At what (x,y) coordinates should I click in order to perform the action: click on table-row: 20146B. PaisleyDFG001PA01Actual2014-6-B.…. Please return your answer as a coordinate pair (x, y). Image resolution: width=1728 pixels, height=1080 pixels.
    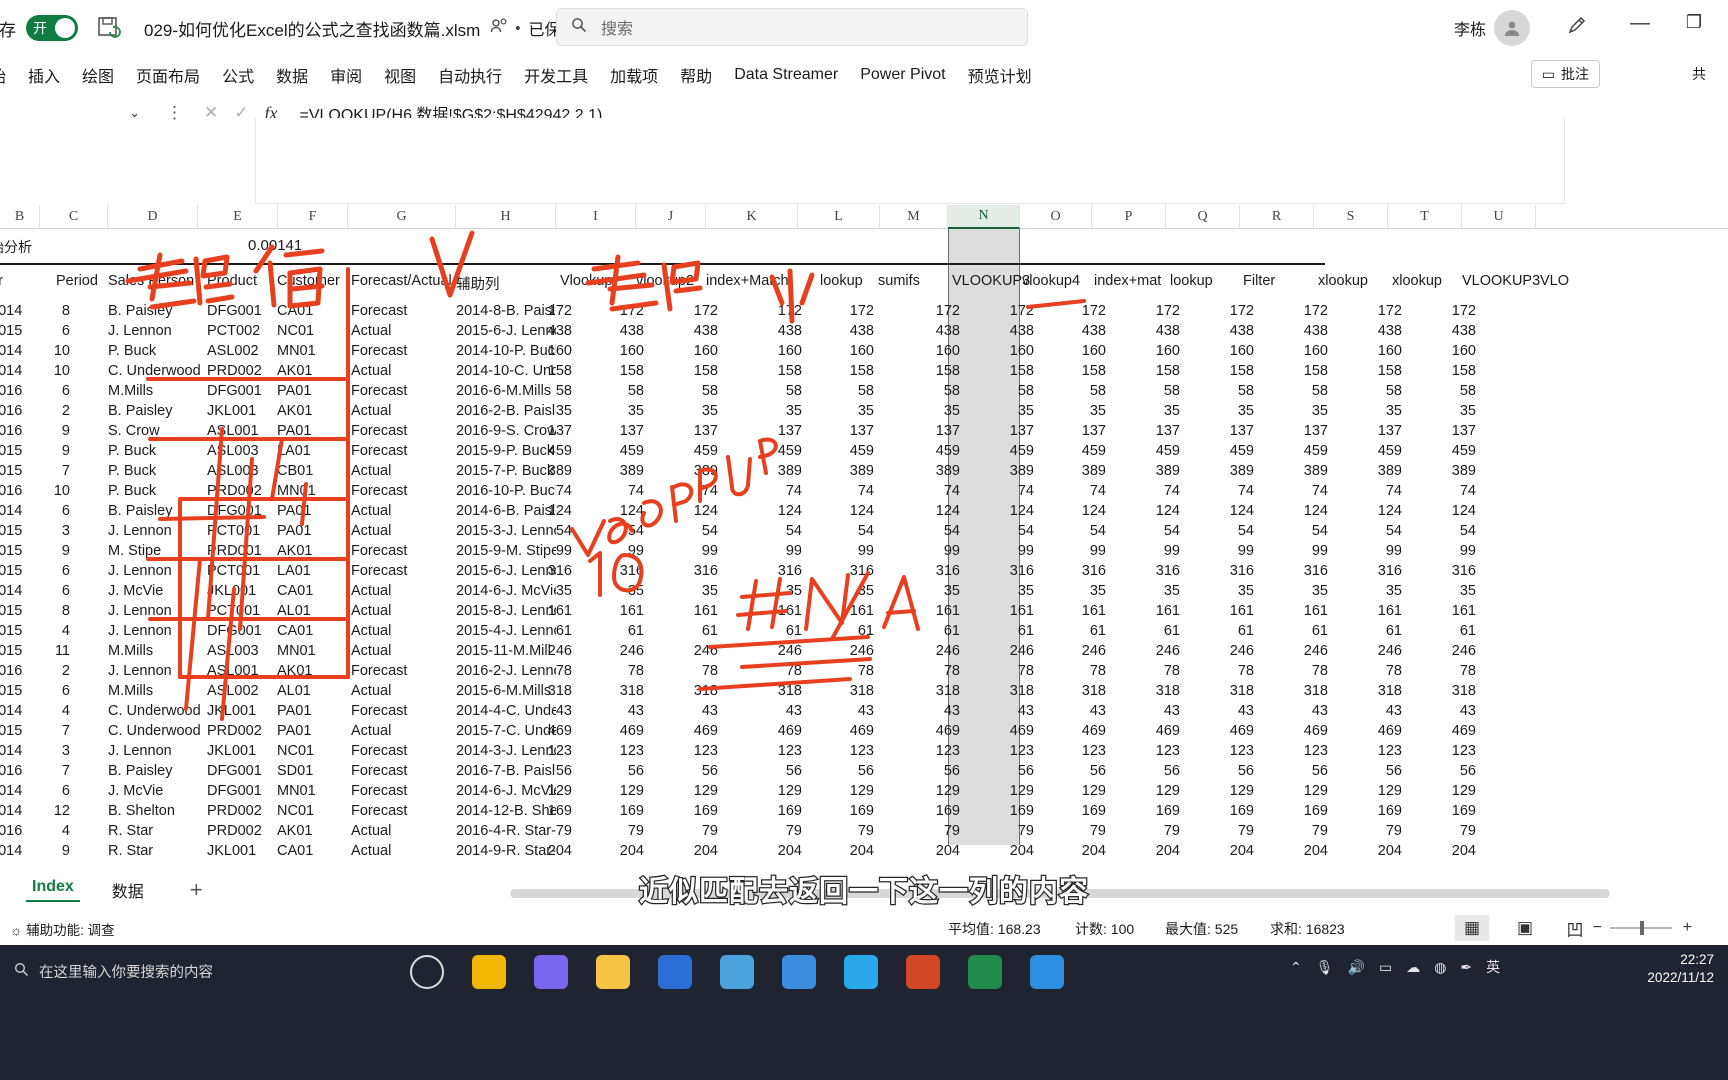
    Looking at the image, I should click on (864, 511).